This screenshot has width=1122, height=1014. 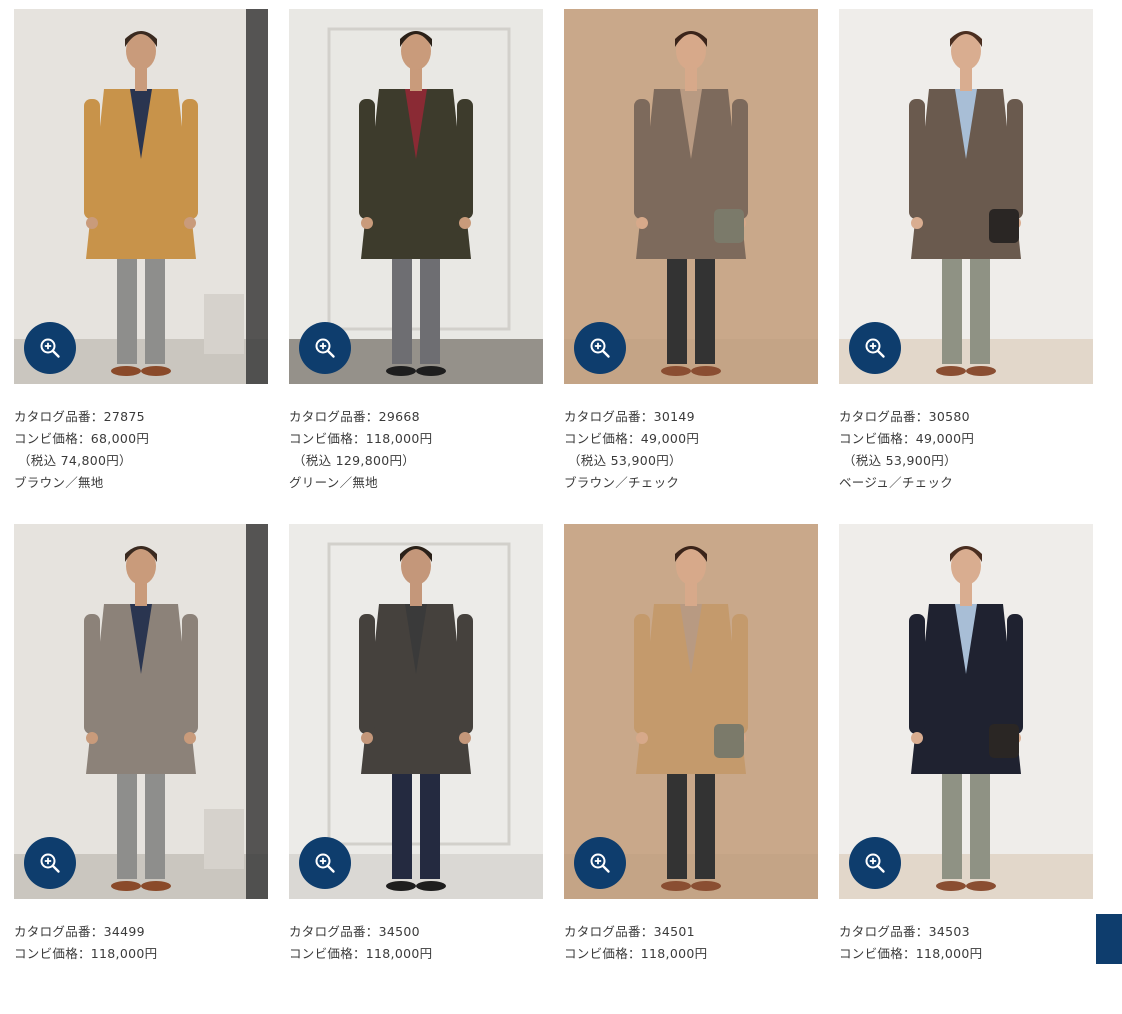 I want to click on color-pattern: ベージュ／チェック, so click(x=896, y=482).